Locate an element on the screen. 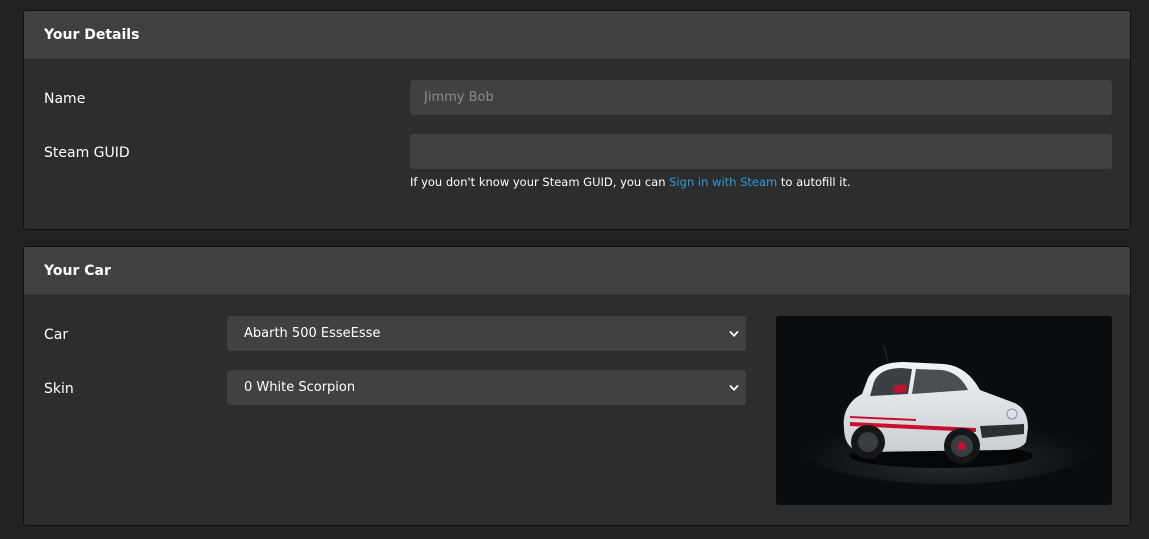  your-details-header: Your Details is located at coordinates (577, 35).